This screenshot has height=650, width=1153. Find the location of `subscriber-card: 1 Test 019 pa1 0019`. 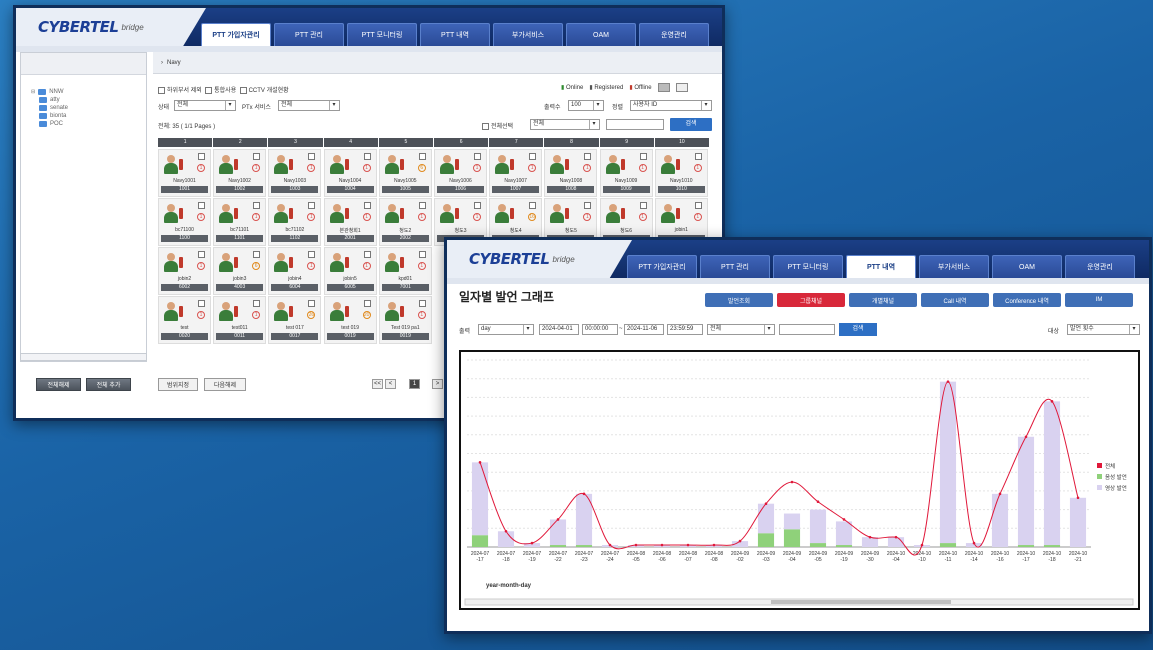

subscriber-card: 1 Test 019 pa1 0019 is located at coordinates (405, 320).